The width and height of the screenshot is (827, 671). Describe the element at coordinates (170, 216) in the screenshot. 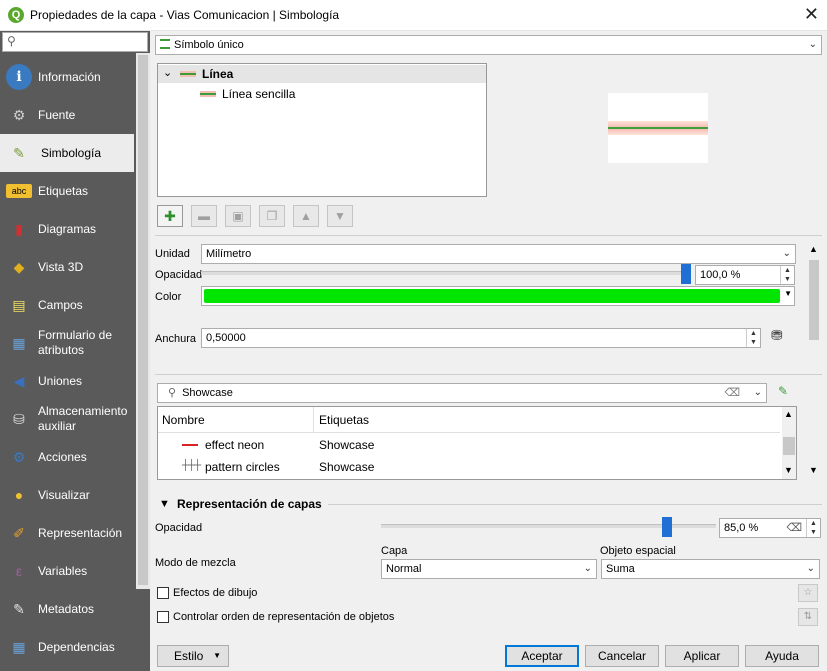

I see `add-layer-button: ✚` at that location.